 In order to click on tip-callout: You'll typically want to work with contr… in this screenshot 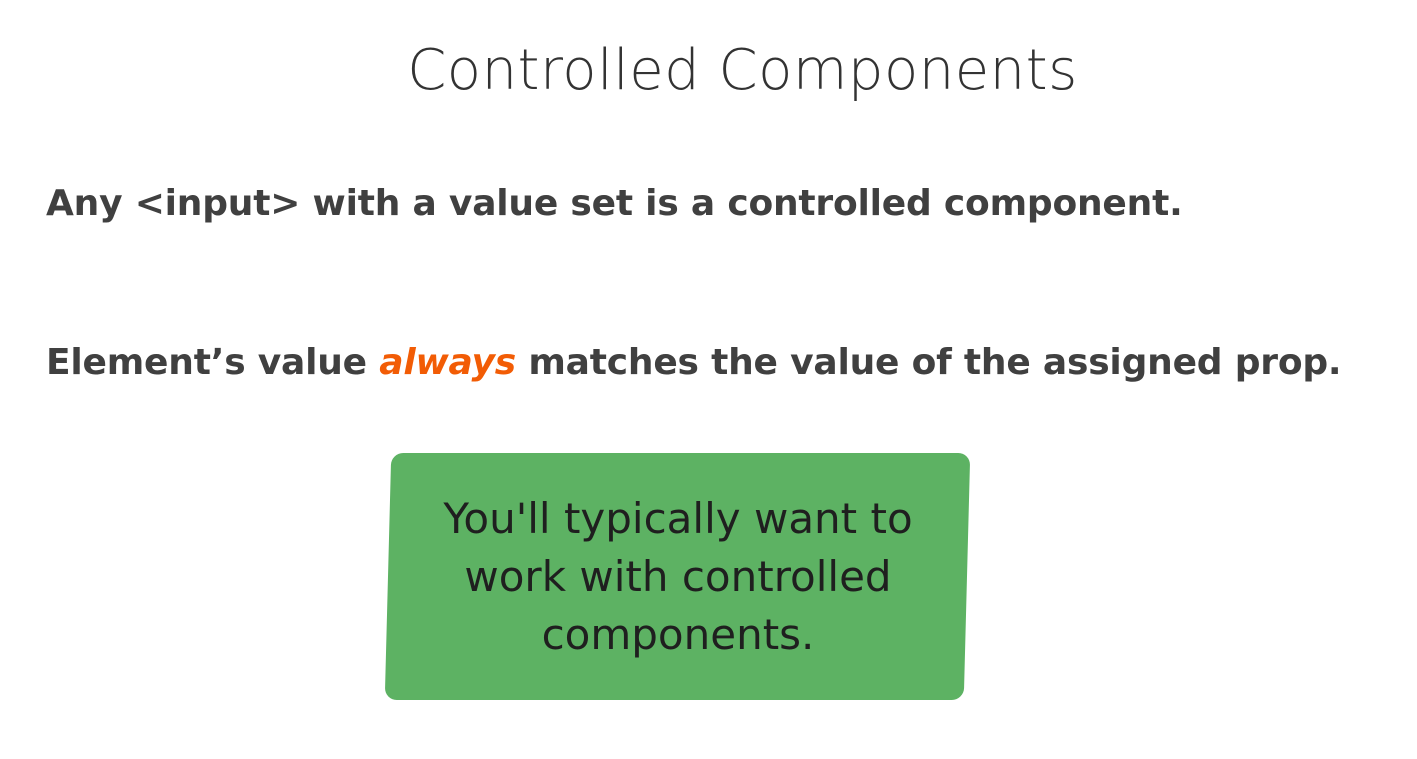, I will do `click(677, 576)`.